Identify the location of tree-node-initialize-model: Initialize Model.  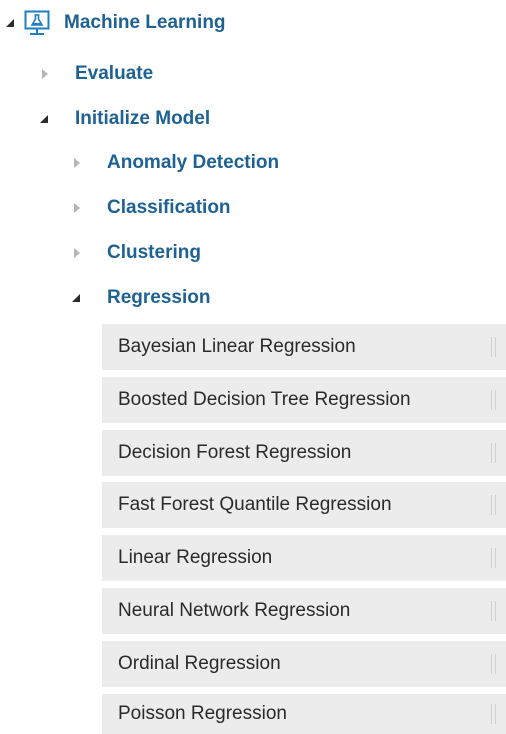
(125, 119).